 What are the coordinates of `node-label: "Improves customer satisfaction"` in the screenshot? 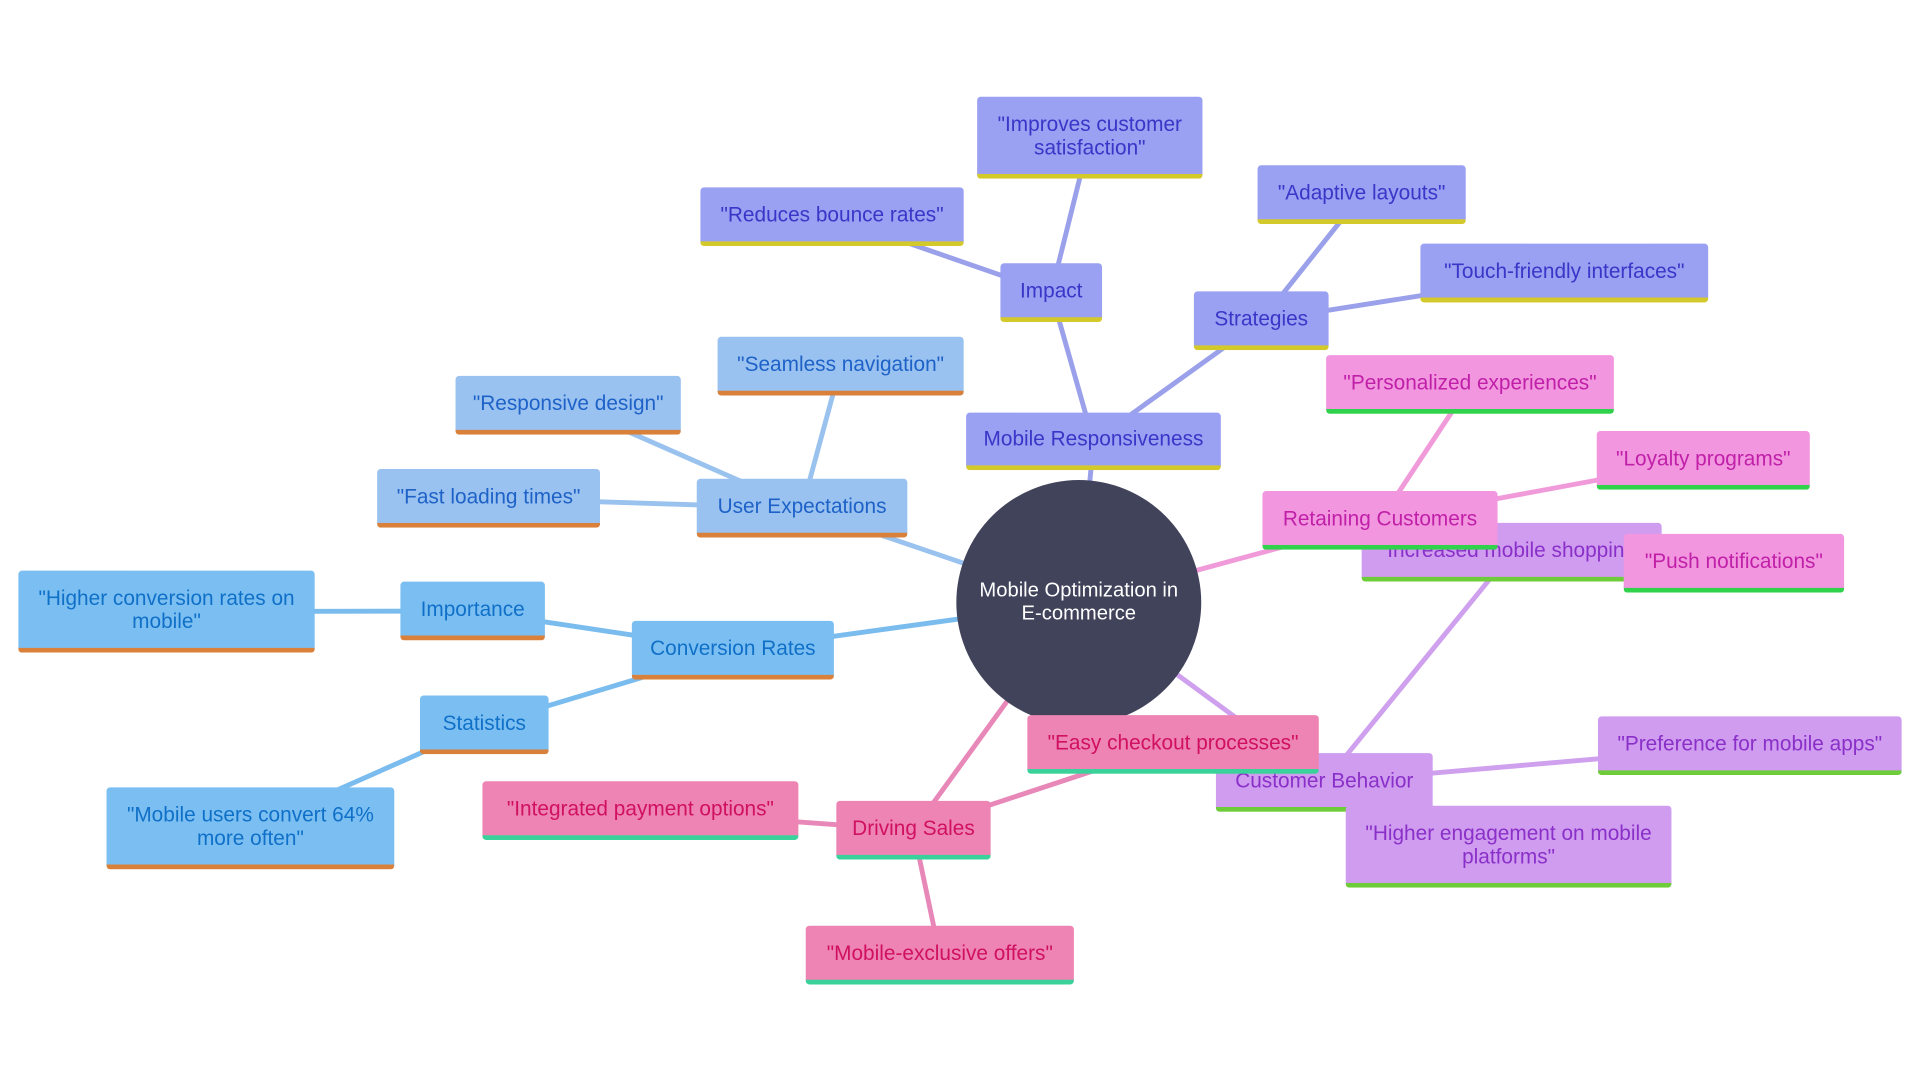 It's located at (1089, 135).